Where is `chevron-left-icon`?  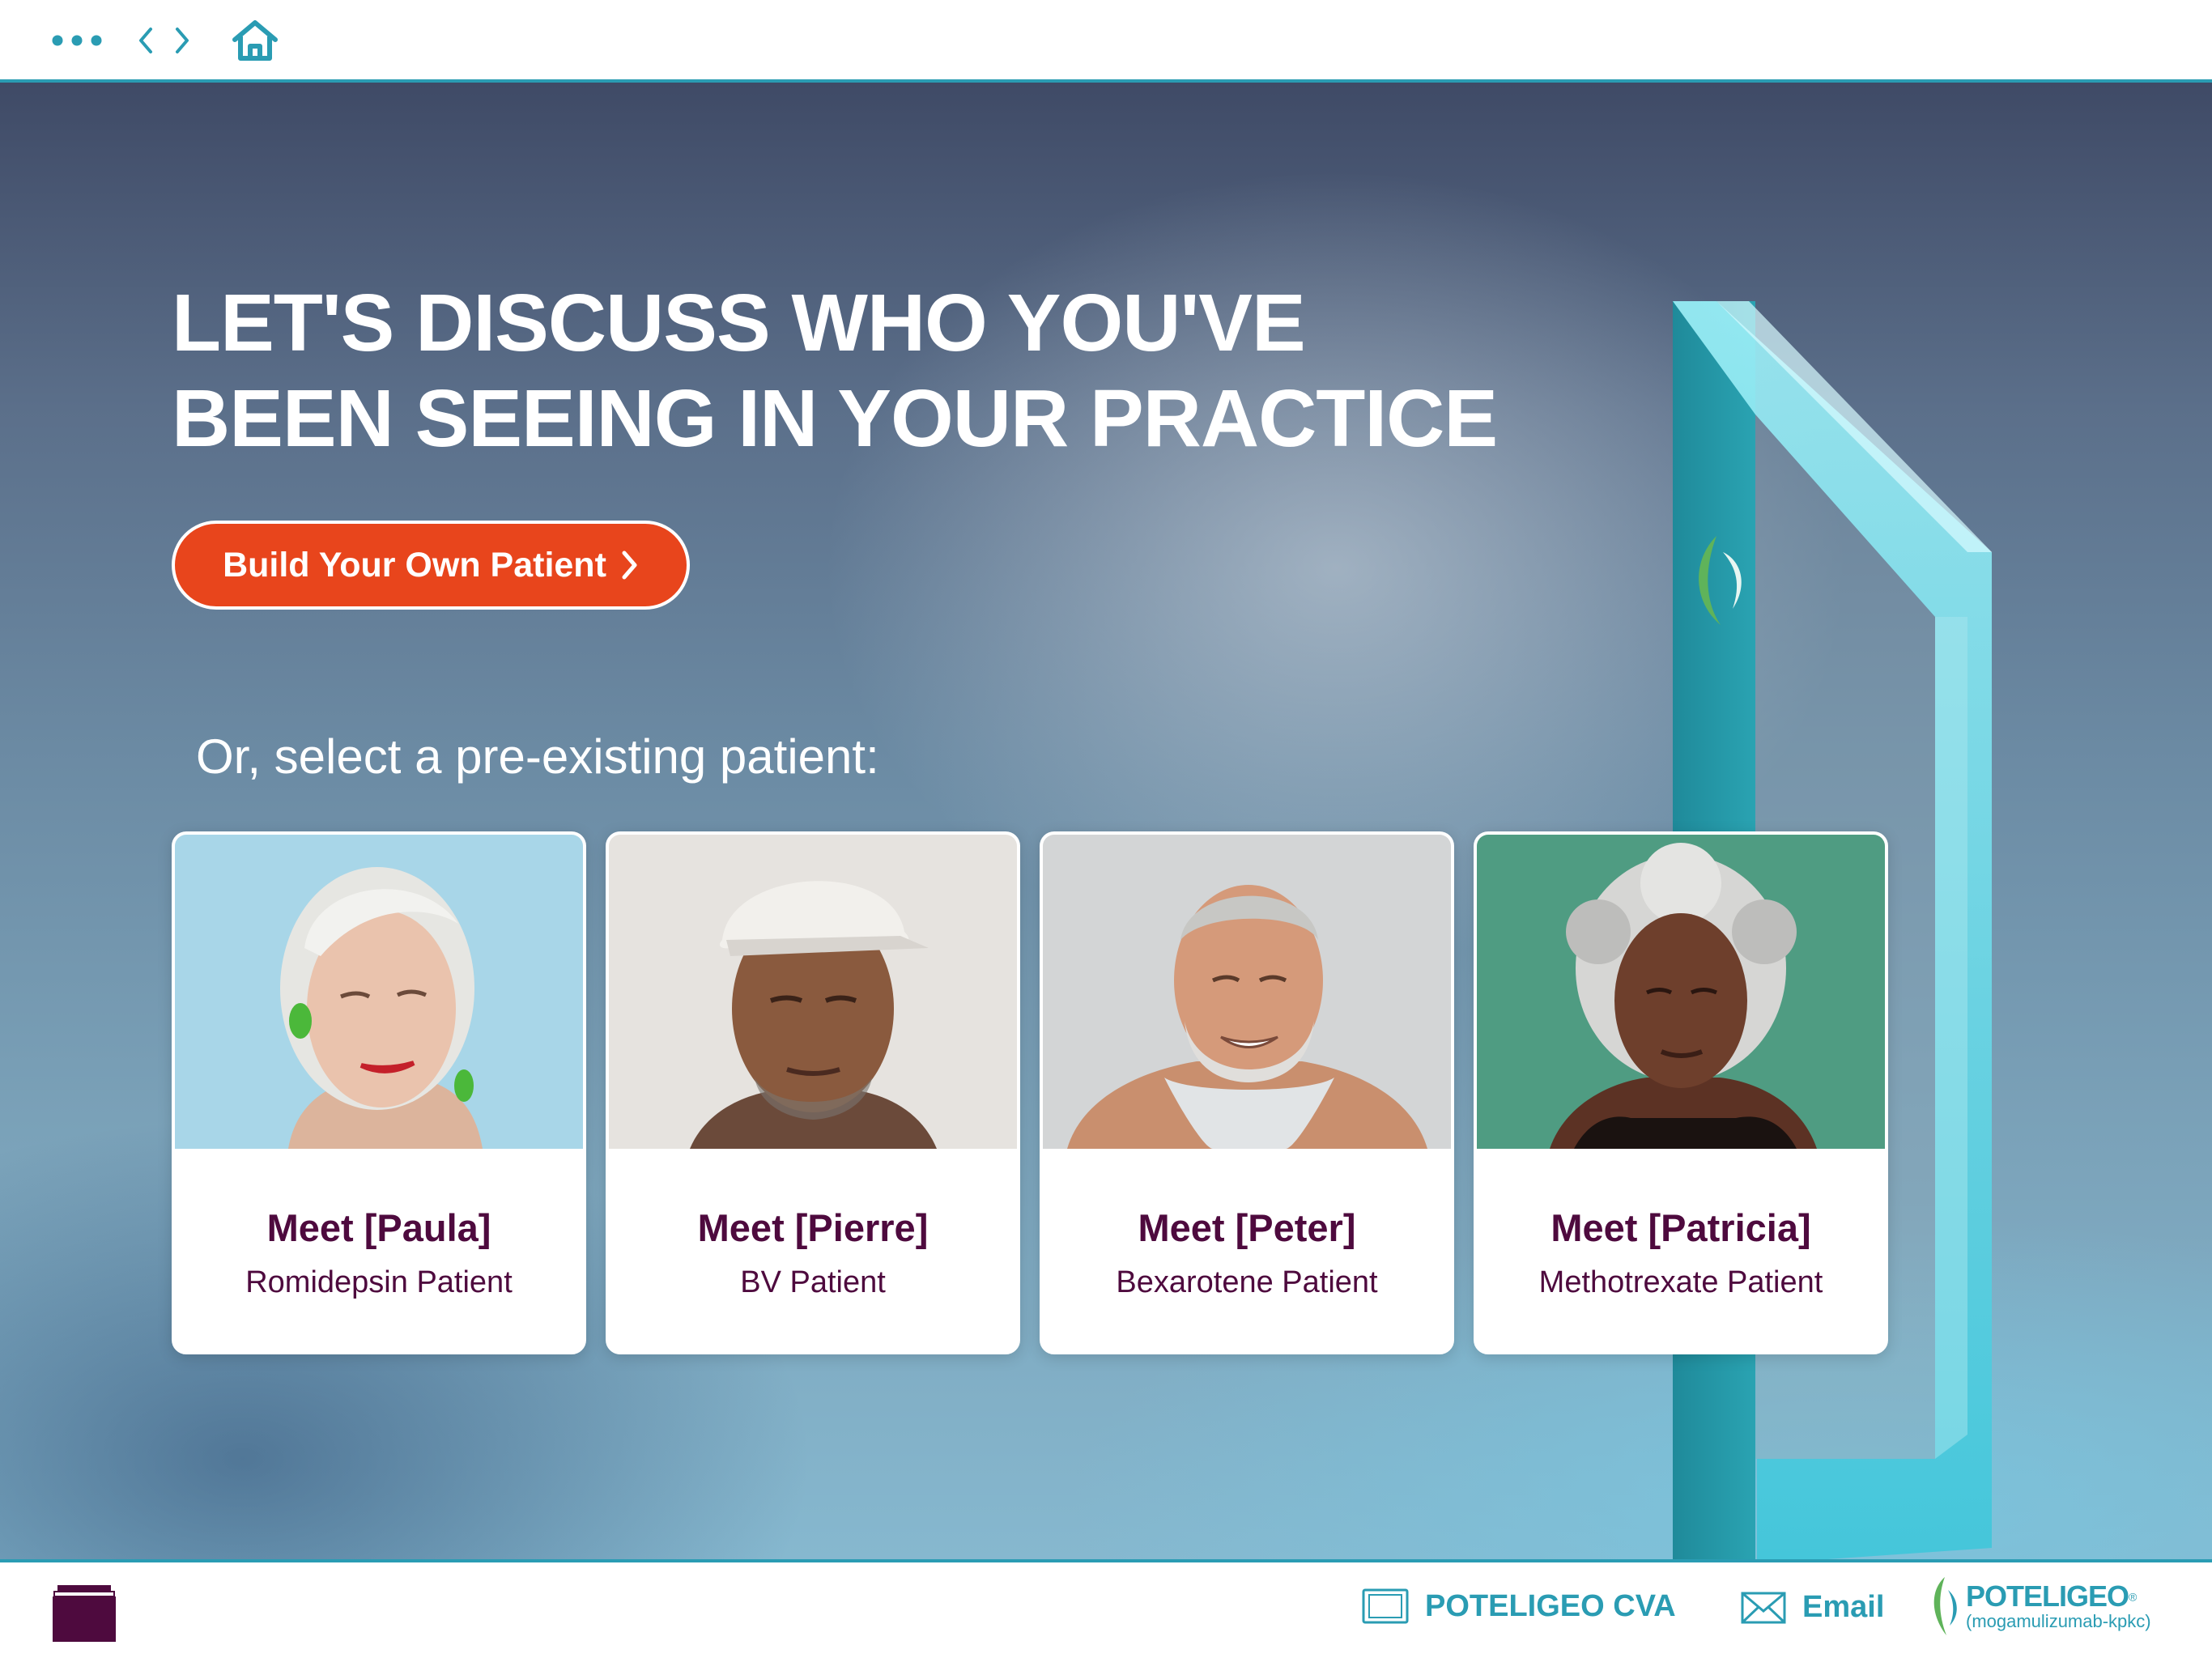
chevron-left-icon is located at coordinates (146, 40).